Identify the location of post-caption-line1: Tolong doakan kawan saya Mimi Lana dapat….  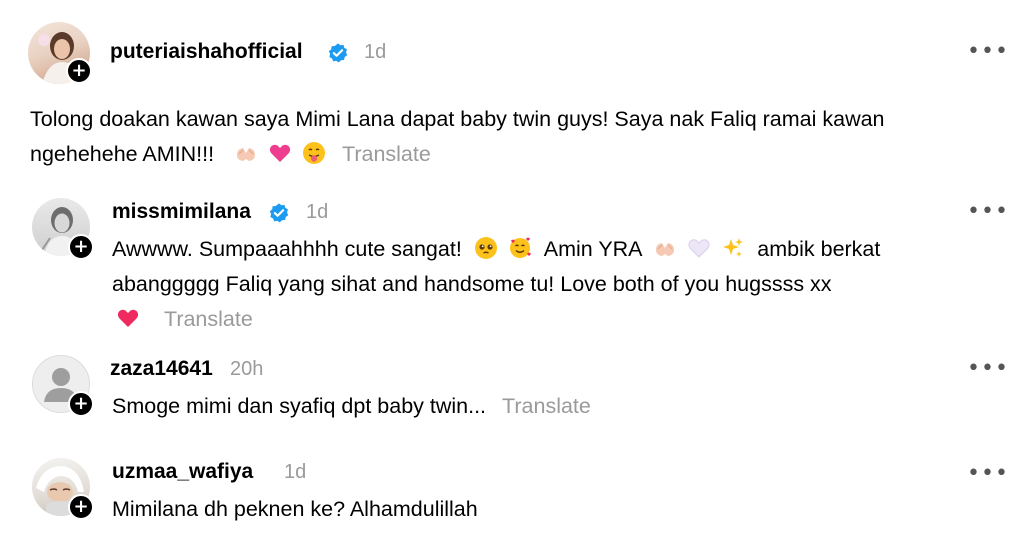
(457, 119).